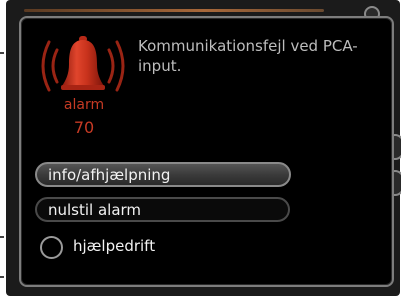 The image size is (401, 299). What do you see at coordinates (114, 246) in the screenshot?
I see `auxiliary-mode-label: hjælpedrift` at bounding box center [114, 246].